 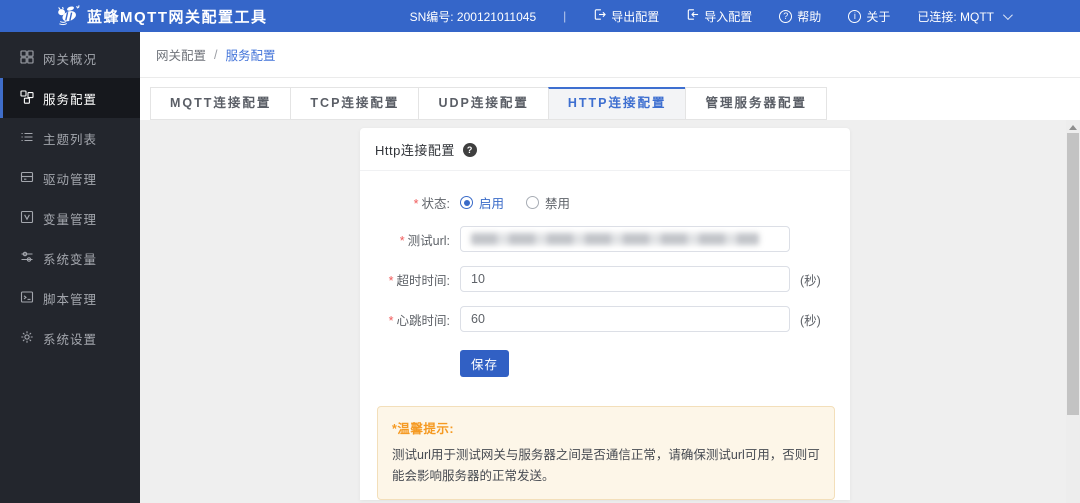 I want to click on connection-status-dropdown: 已连接: MQTT, so click(x=965, y=16).